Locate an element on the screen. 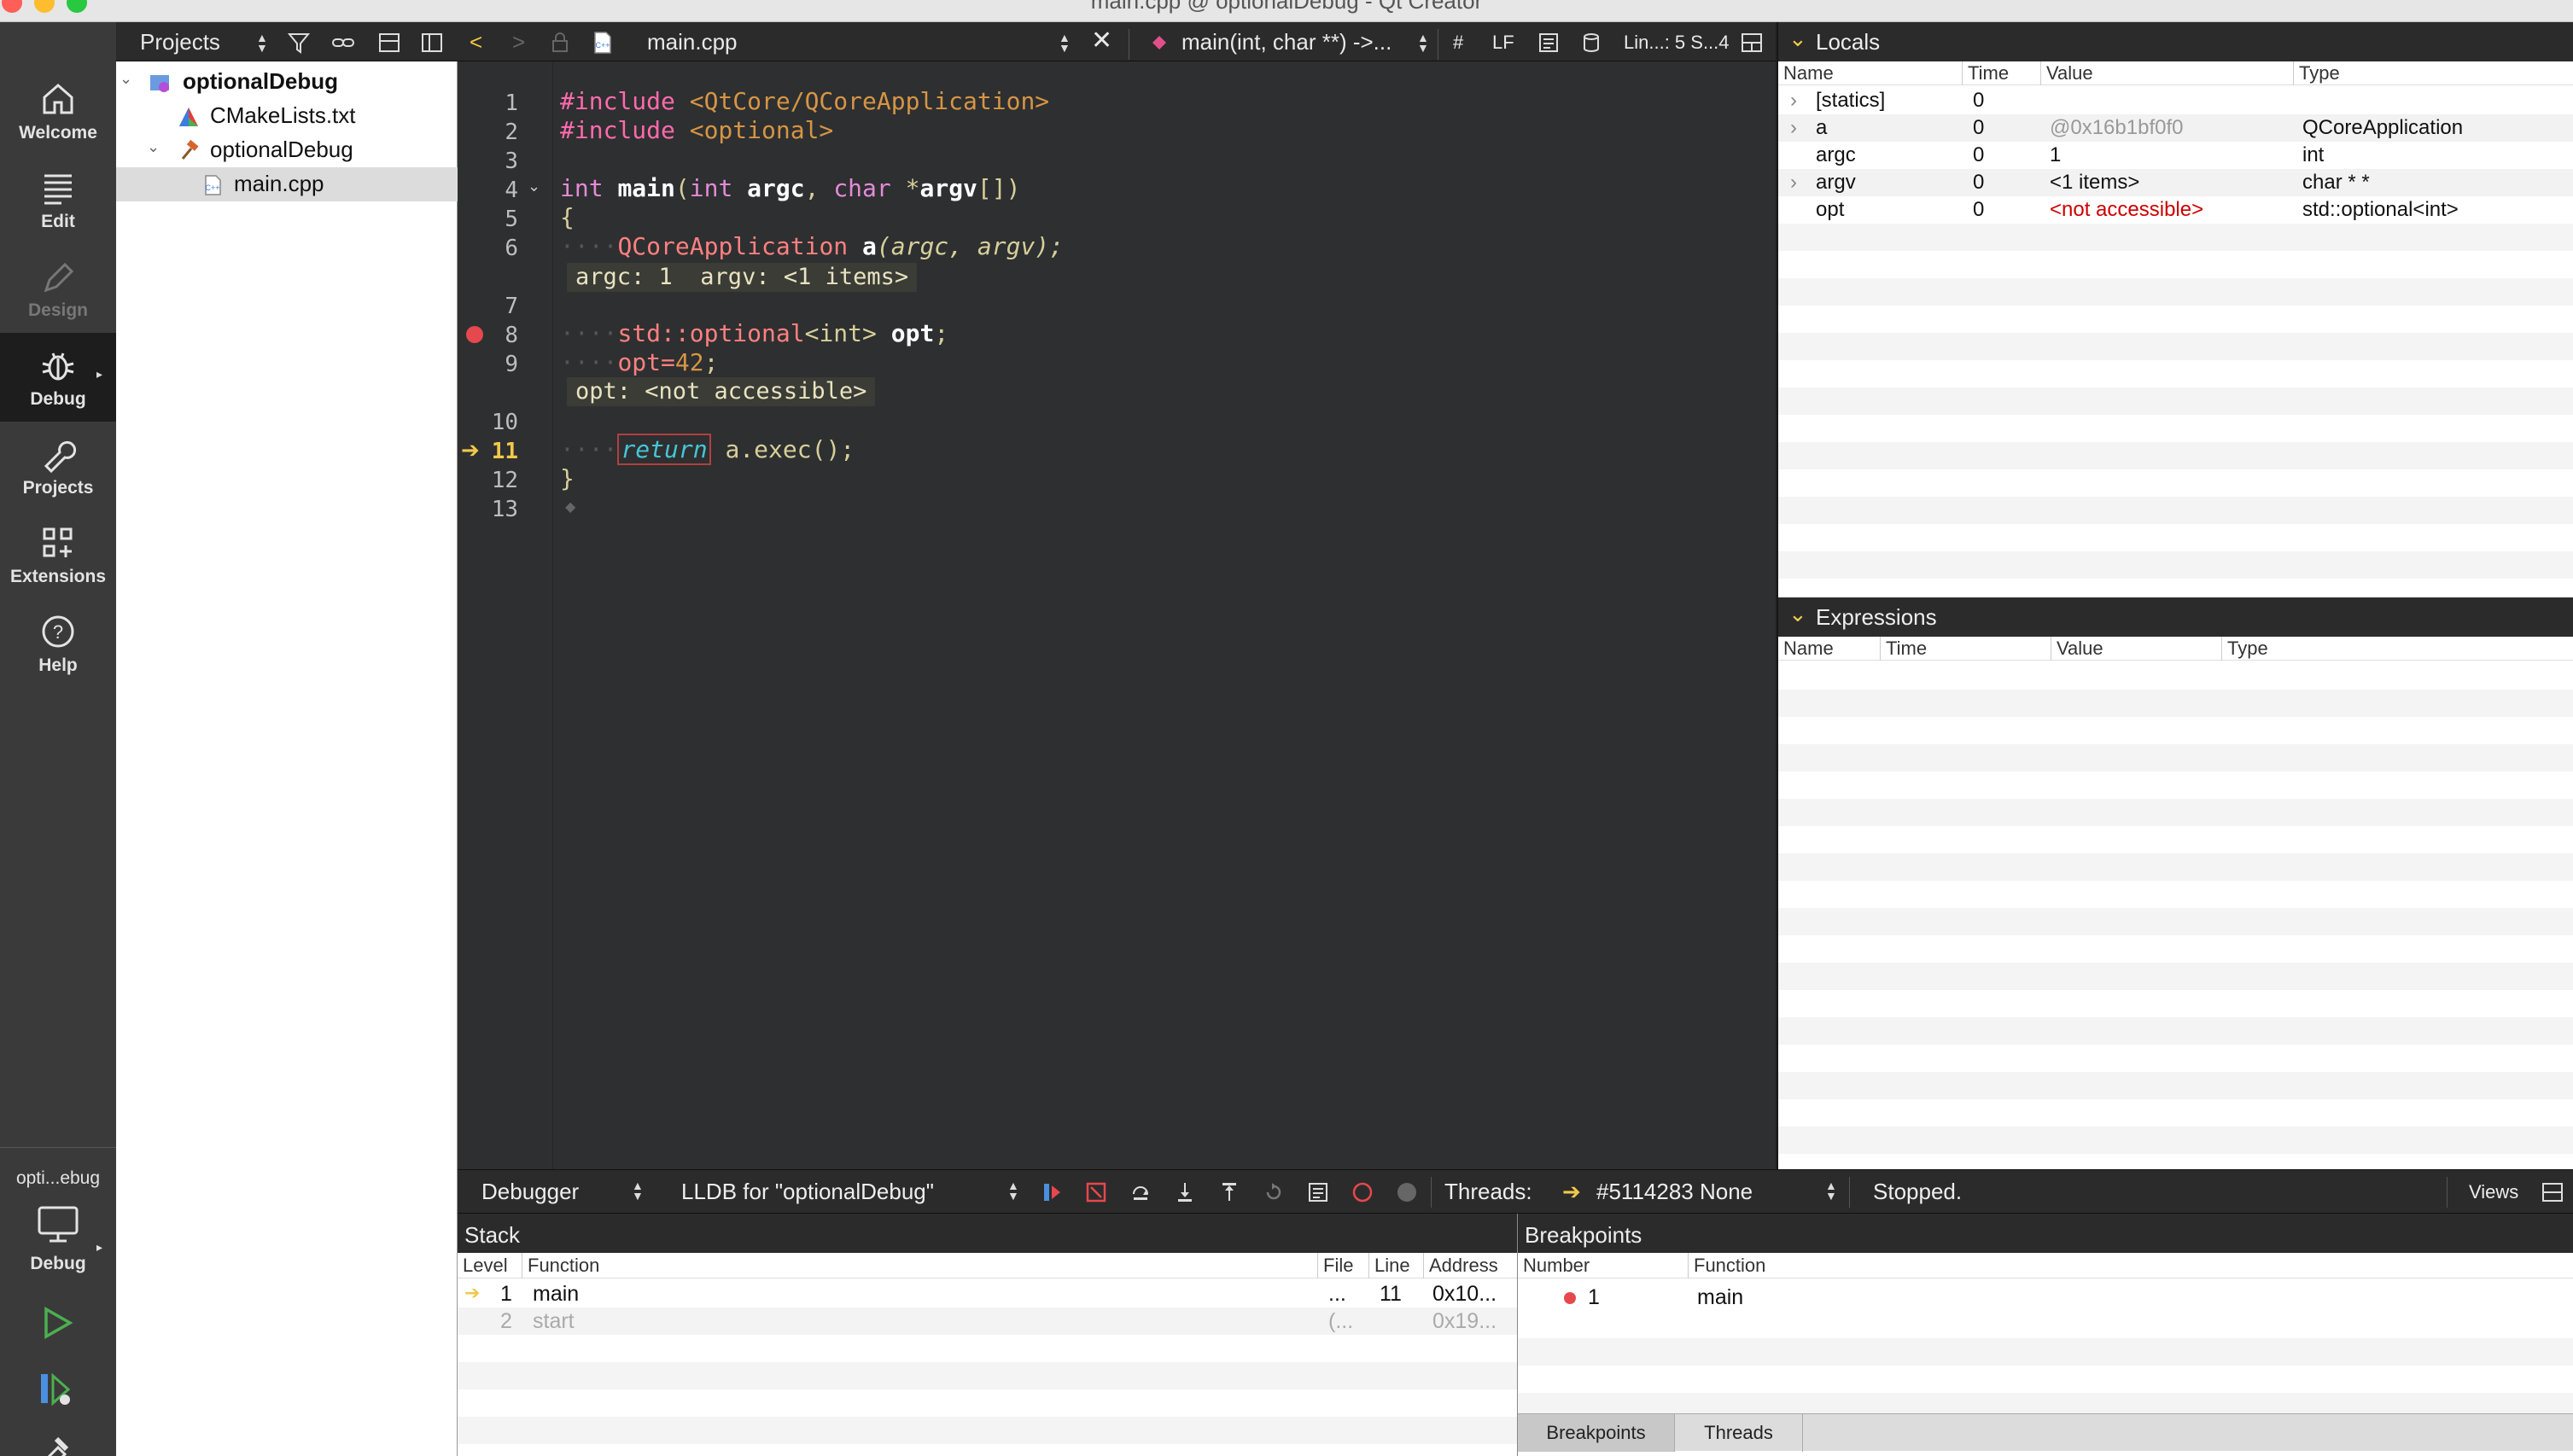 The height and width of the screenshot is (1456, 2573). mode-edit: Edit is located at coordinates (58, 199).